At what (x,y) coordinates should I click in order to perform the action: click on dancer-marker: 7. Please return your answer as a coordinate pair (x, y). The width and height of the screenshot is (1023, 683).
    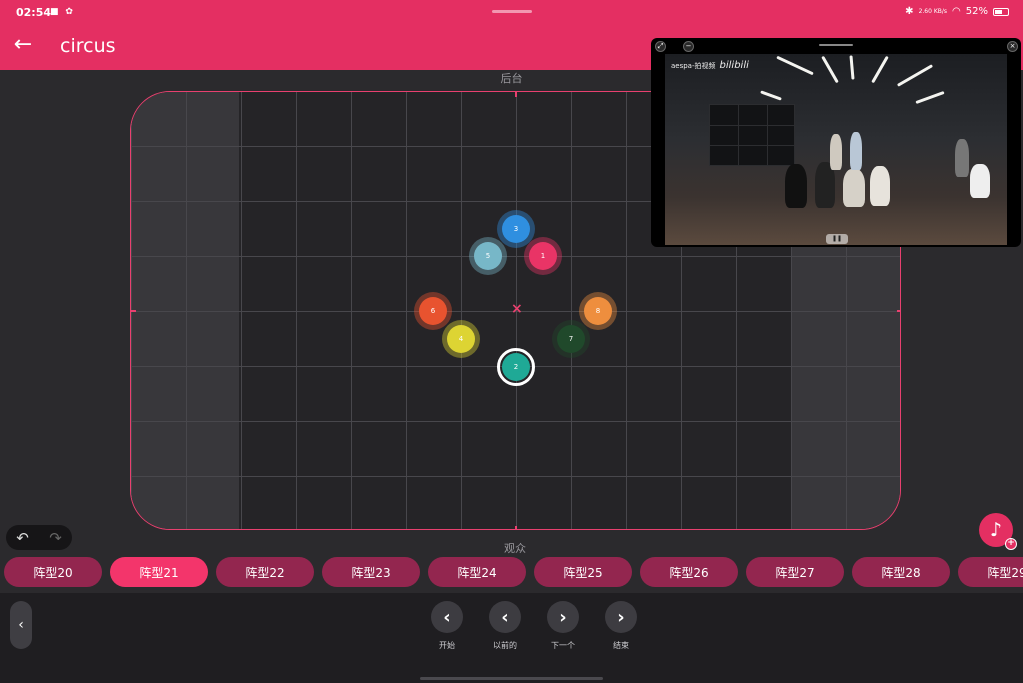
    Looking at the image, I should click on (571, 339).